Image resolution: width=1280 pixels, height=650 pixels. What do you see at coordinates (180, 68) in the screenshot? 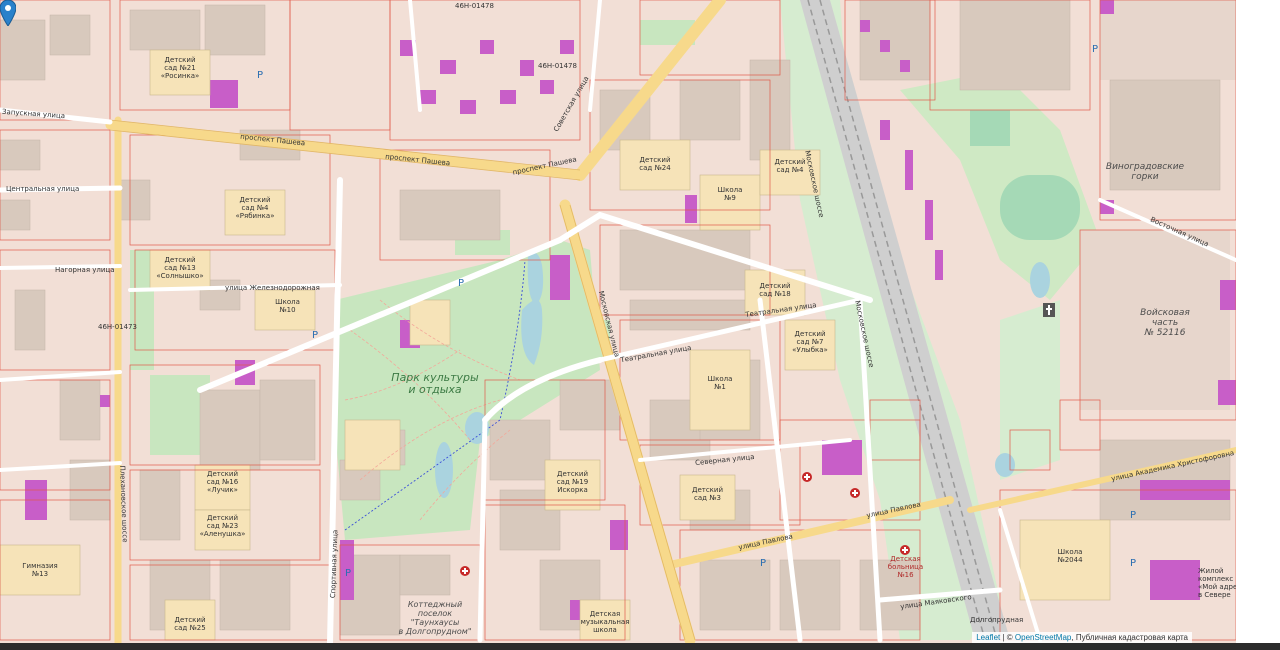
I see `facility-ds21: Детский сад №21 «Росинка»` at bounding box center [180, 68].